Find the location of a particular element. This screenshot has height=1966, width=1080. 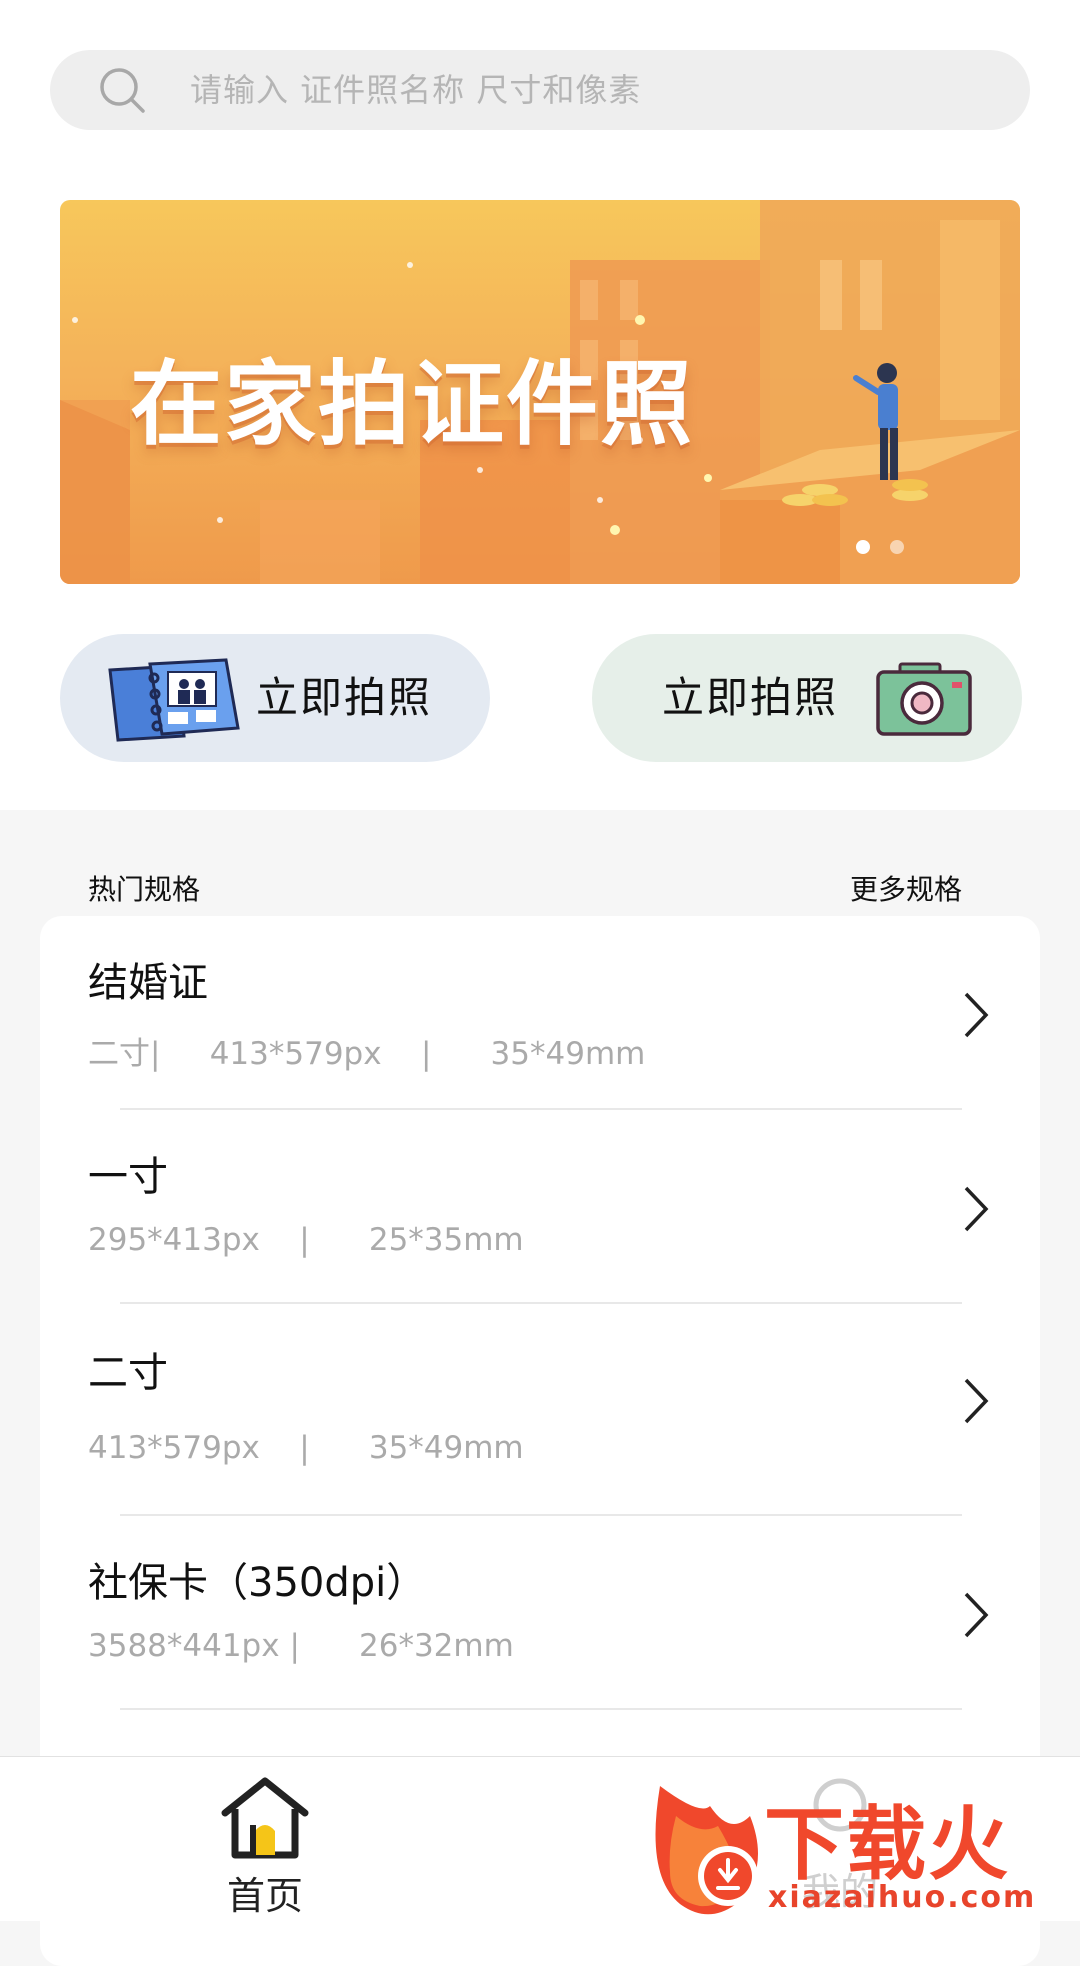

watermark-url: xiazaihuo.com is located at coordinates (902, 1897).